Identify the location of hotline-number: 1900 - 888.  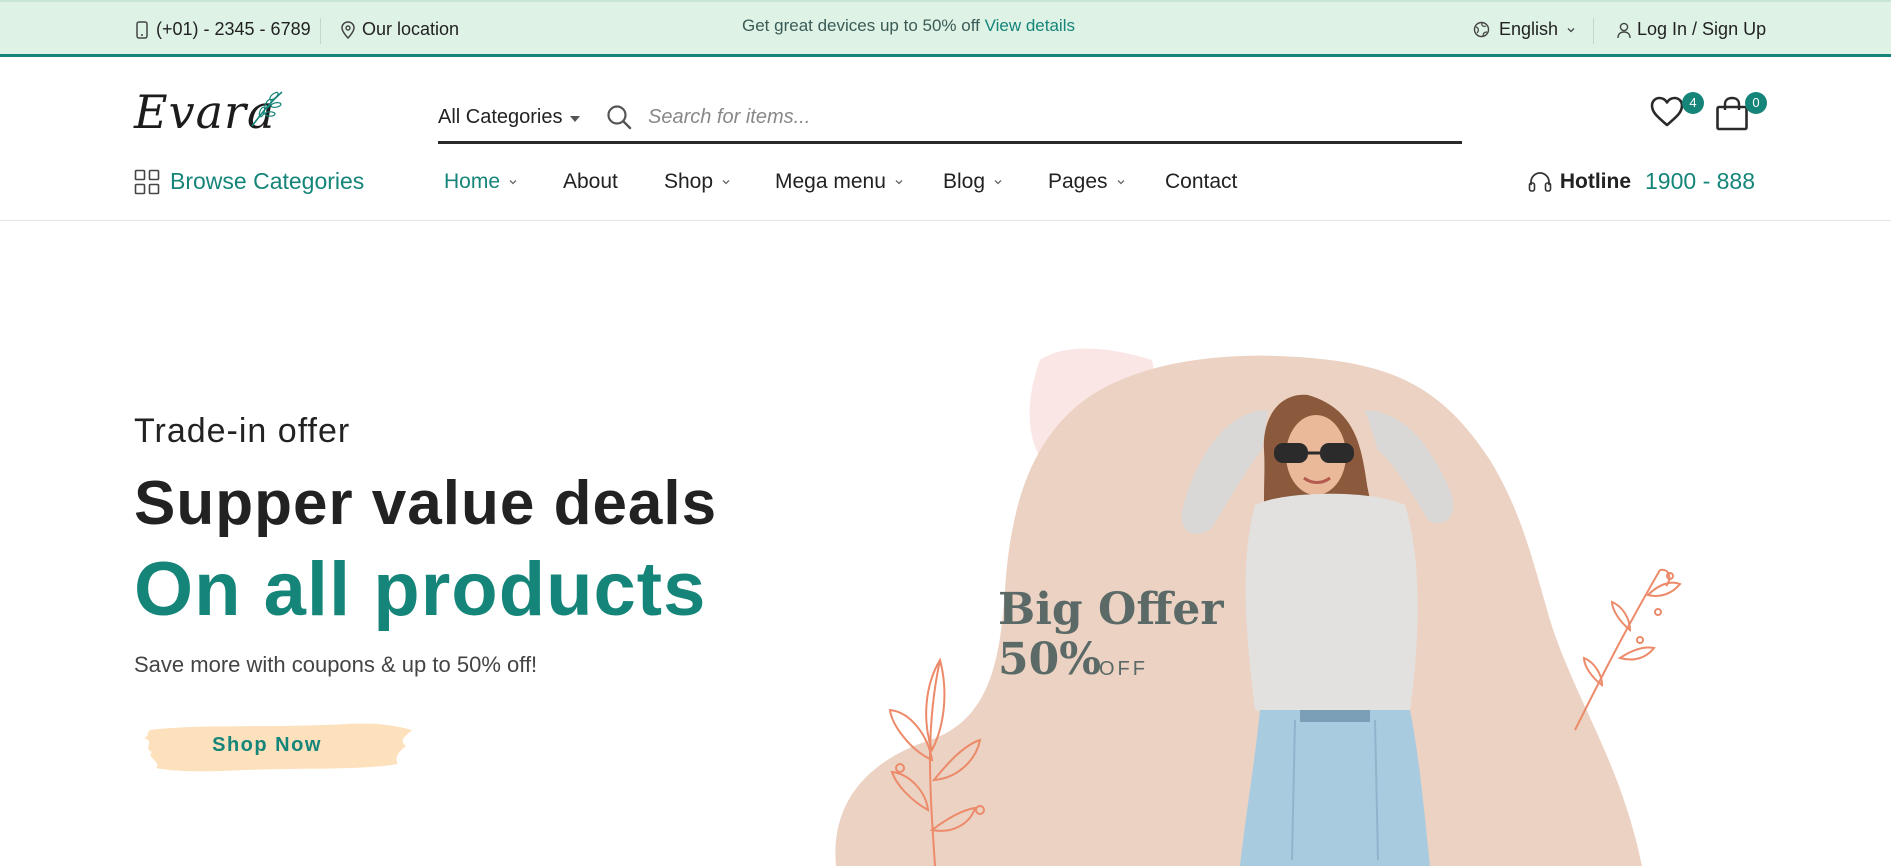
(1700, 181).